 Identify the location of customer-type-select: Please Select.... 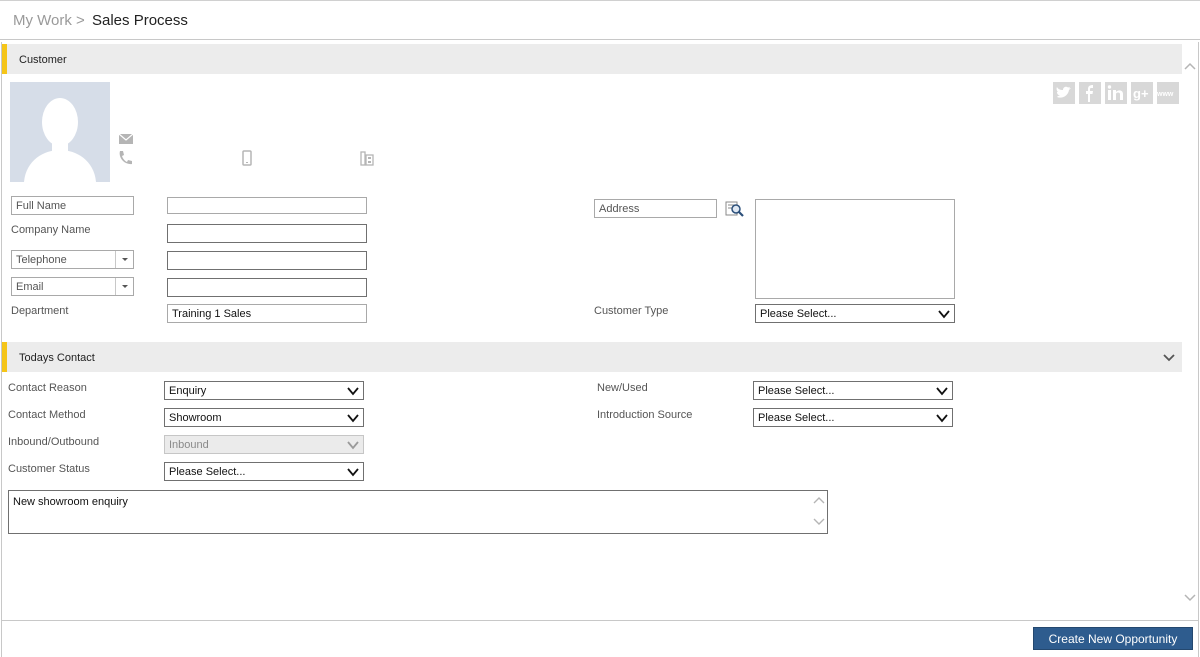
(855, 313).